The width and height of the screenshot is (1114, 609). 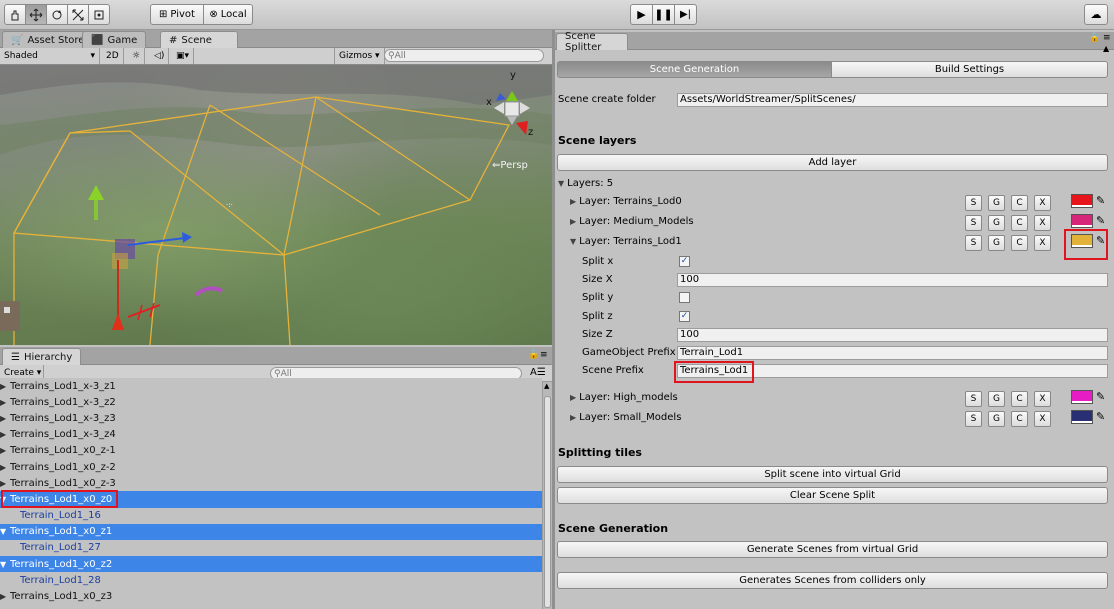 I want to click on move-tool-icon, so click(x=36, y=14).